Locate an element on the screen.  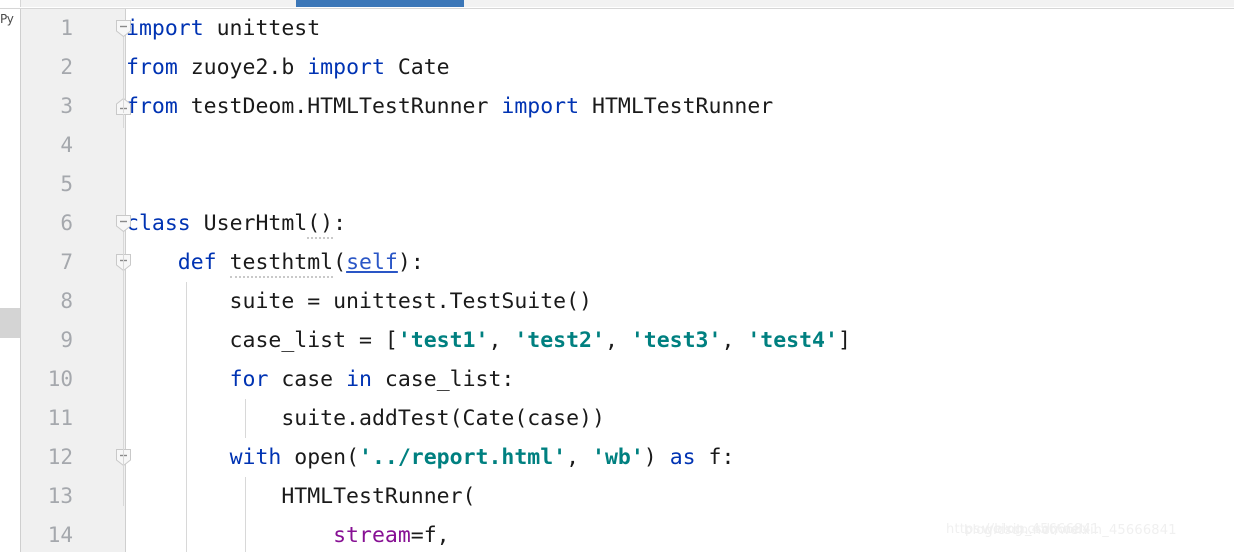
code-token: case is located at coordinates (307, 379).